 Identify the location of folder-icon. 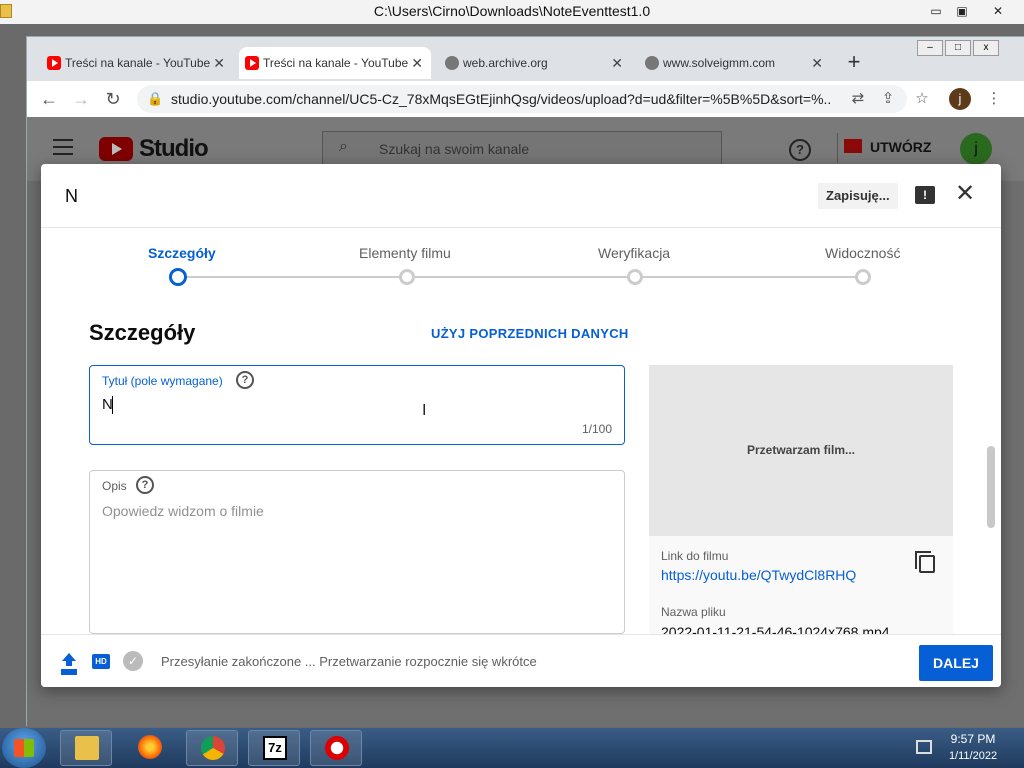
(87, 748).